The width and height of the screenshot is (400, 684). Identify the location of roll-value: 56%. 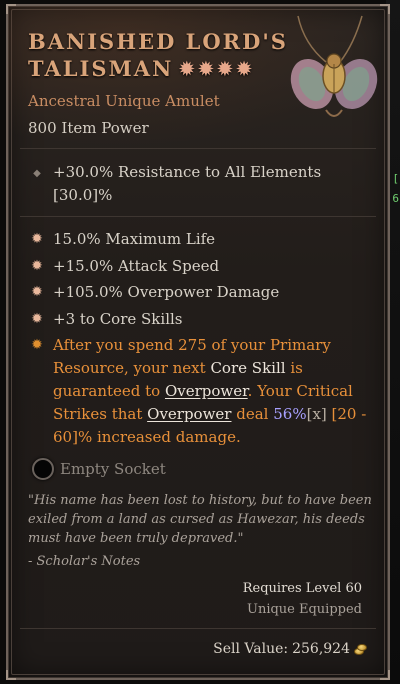
(290, 414).